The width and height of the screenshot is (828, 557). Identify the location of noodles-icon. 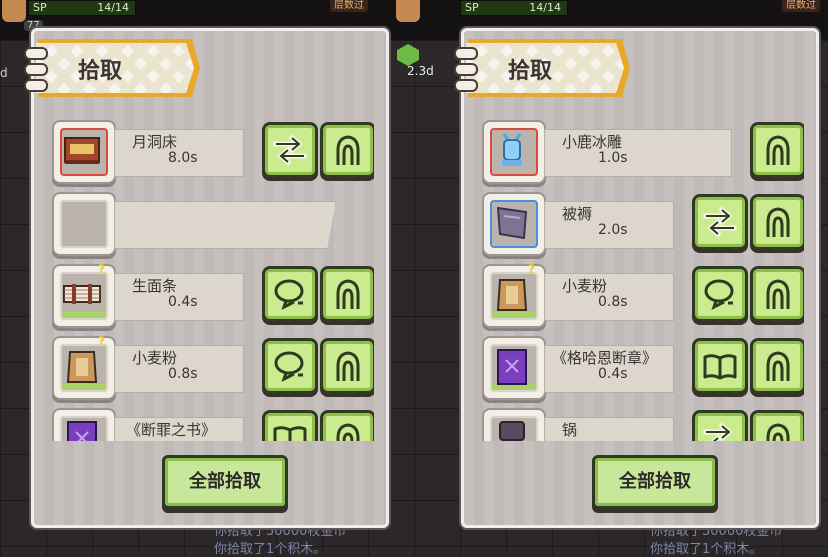
(82, 294).